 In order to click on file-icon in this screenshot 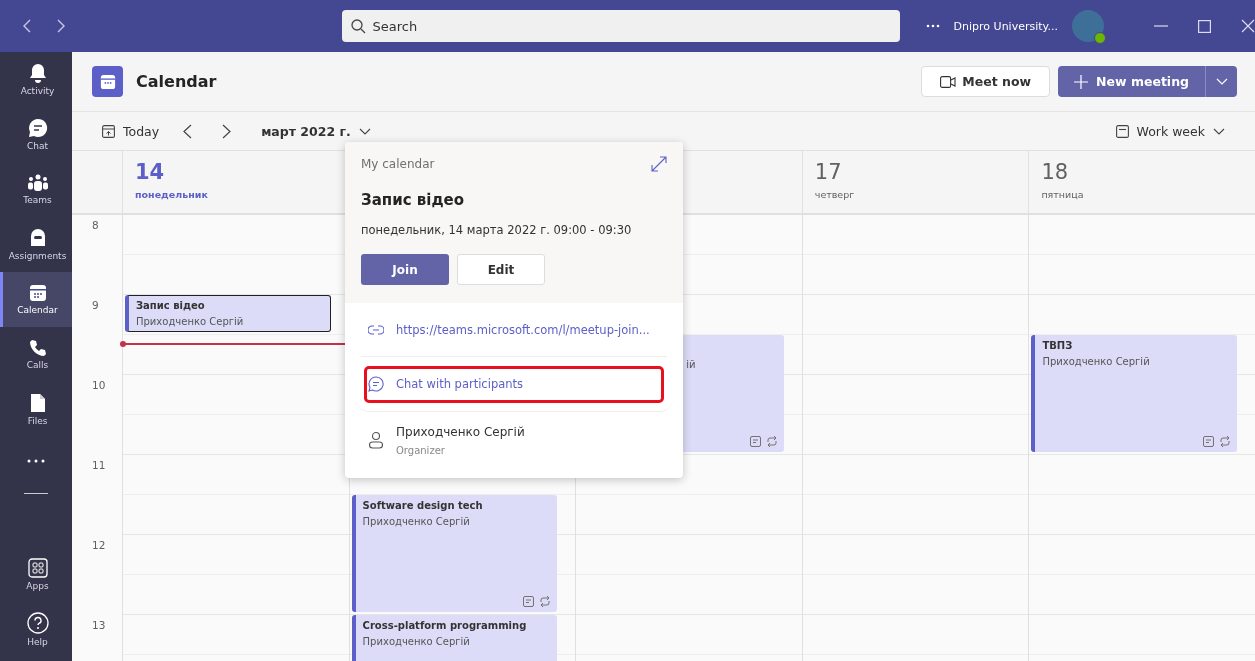, I will do `click(37, 403)`.